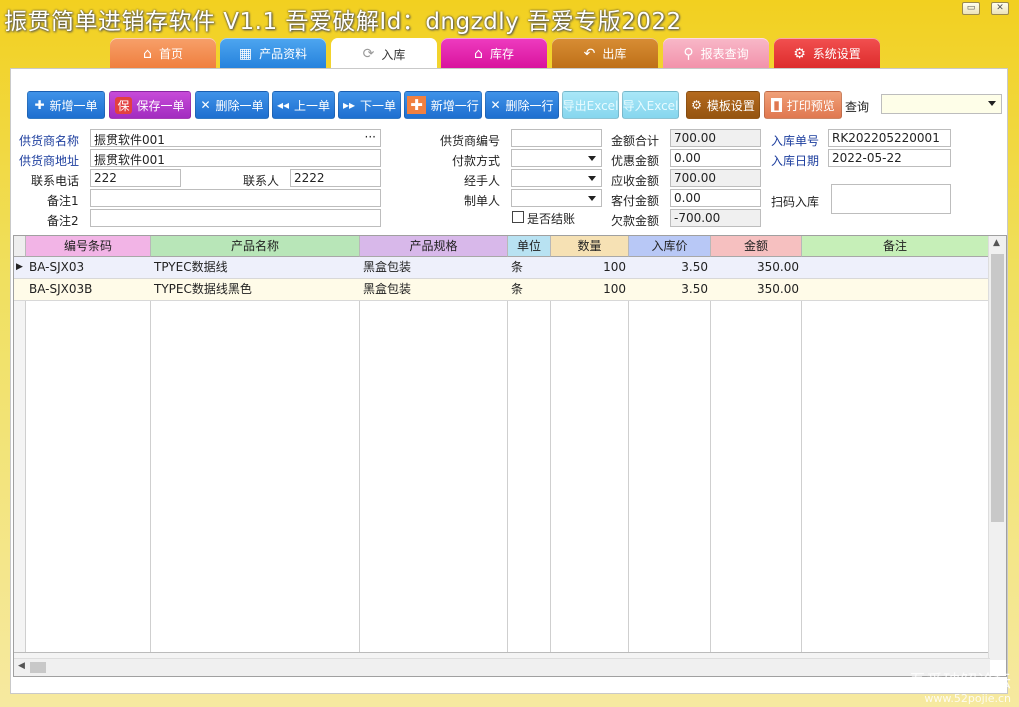 Image resolution: width=1019 pixels, height=707 pixels. Describe the element at coordinates (283, 105) in the screenshot. I see `prev-icon: ◂◂` at that location.